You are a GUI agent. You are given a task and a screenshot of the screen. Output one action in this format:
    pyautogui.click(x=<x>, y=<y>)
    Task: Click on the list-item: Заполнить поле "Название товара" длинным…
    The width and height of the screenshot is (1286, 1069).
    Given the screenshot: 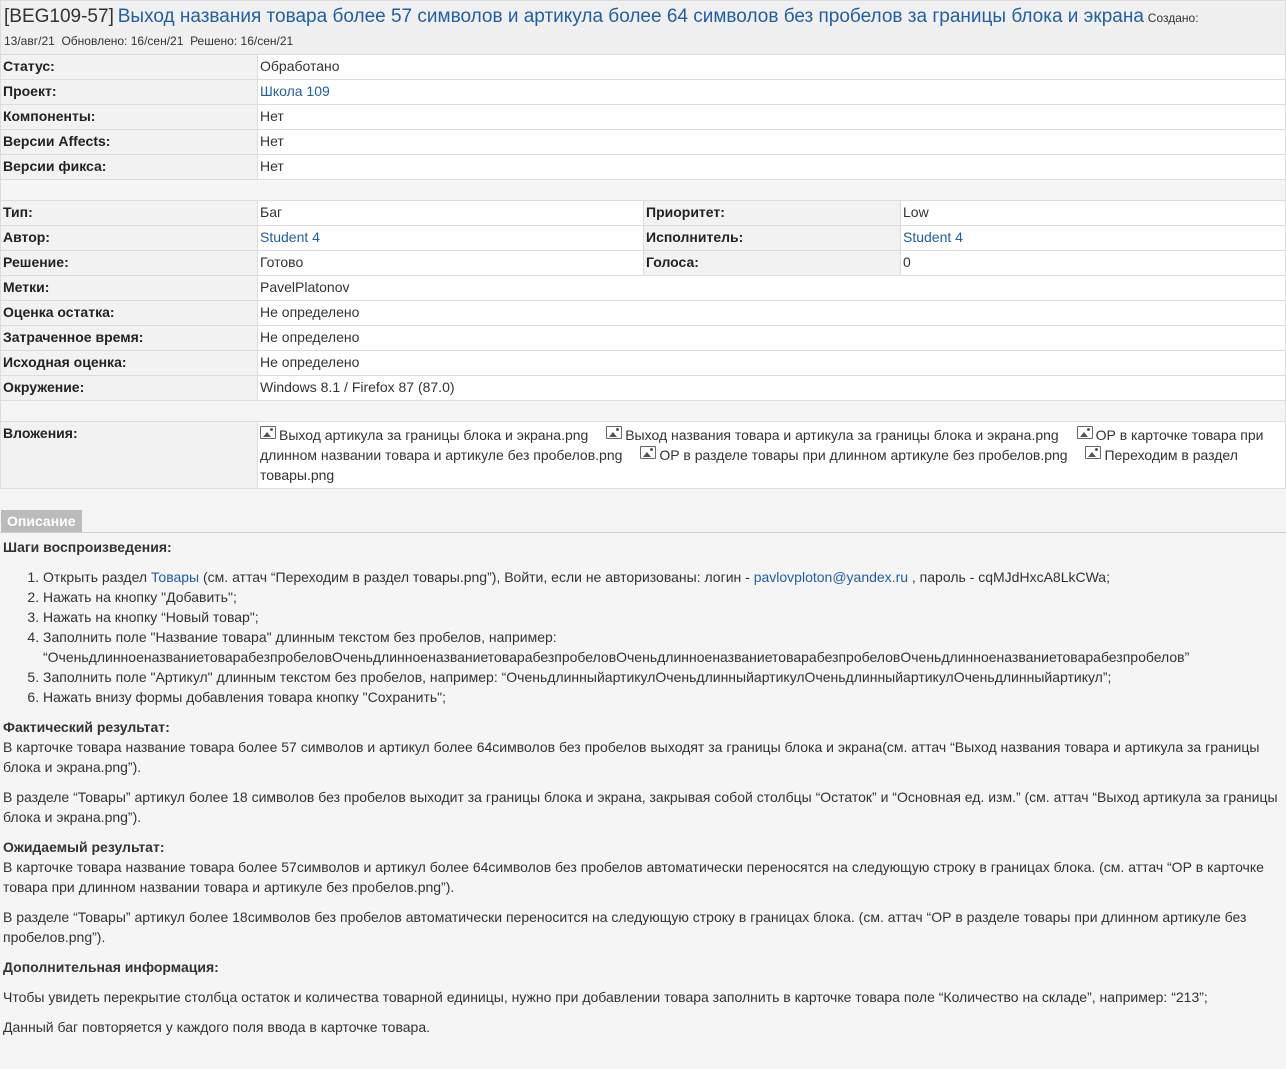 What is the action you would take?
    pyautogui.click(x=663, y=647)
    